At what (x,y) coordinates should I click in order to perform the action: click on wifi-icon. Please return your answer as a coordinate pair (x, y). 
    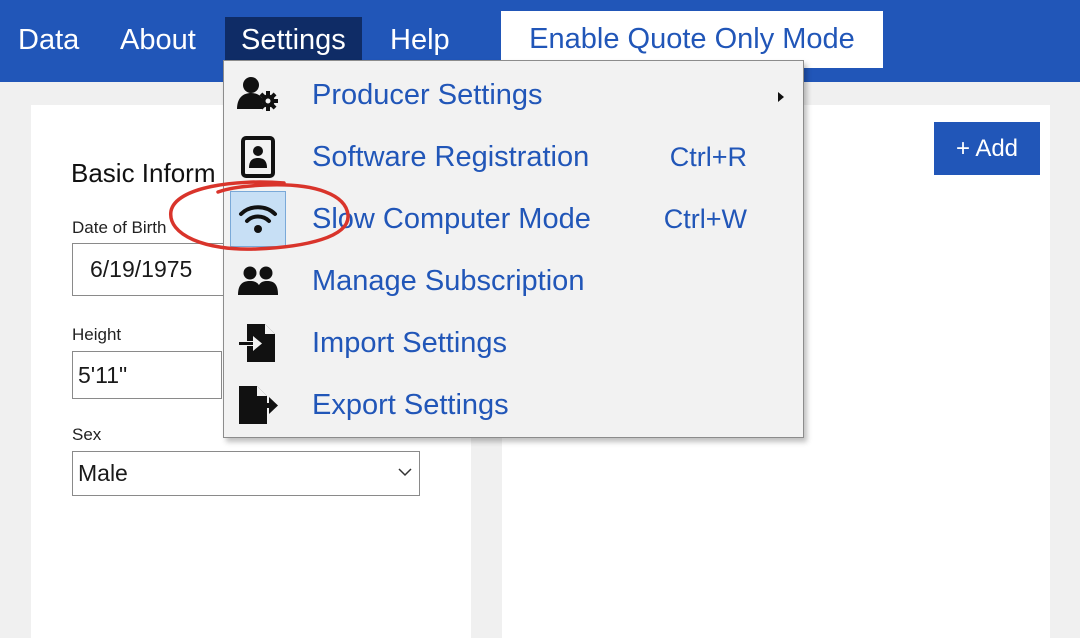
    Looking at the image, I should click on (258, 219).